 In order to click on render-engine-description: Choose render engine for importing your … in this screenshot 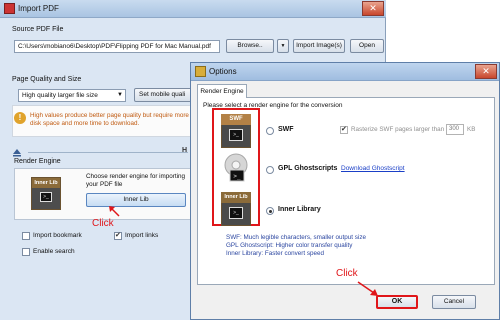, I will do `click(136, 180)`.